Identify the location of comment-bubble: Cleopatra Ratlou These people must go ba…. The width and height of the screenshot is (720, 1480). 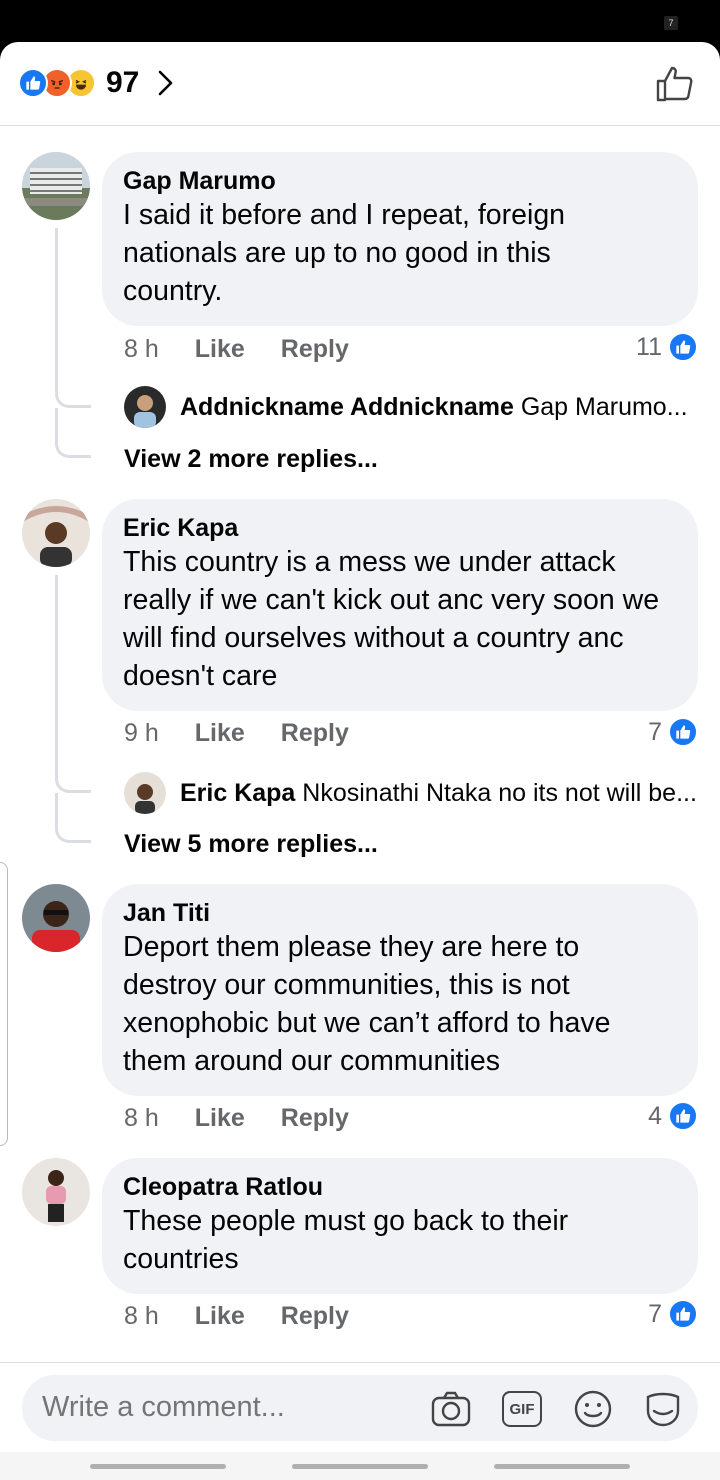
(400, 1226).